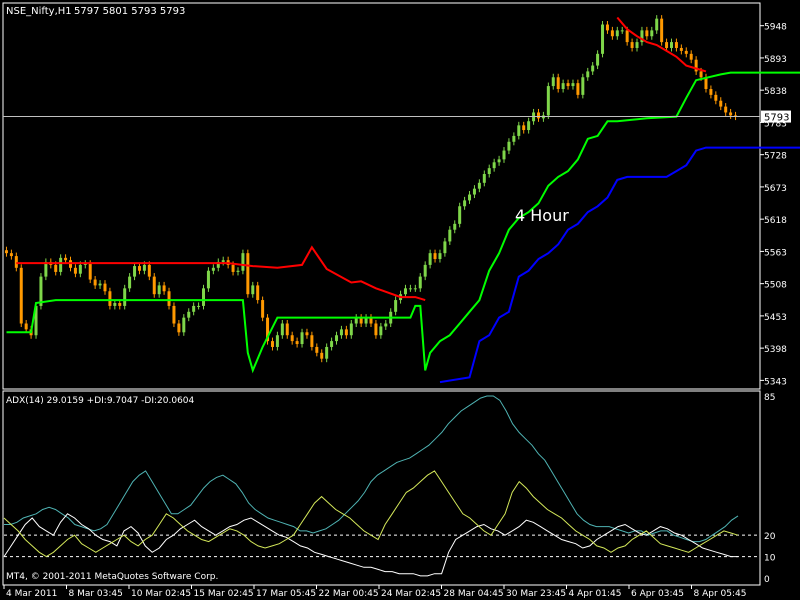 The image size is (800, 600). Describe the element at coordinates (775, 92) in the screenshot. I see `price-tick-label: 5838` at that location.